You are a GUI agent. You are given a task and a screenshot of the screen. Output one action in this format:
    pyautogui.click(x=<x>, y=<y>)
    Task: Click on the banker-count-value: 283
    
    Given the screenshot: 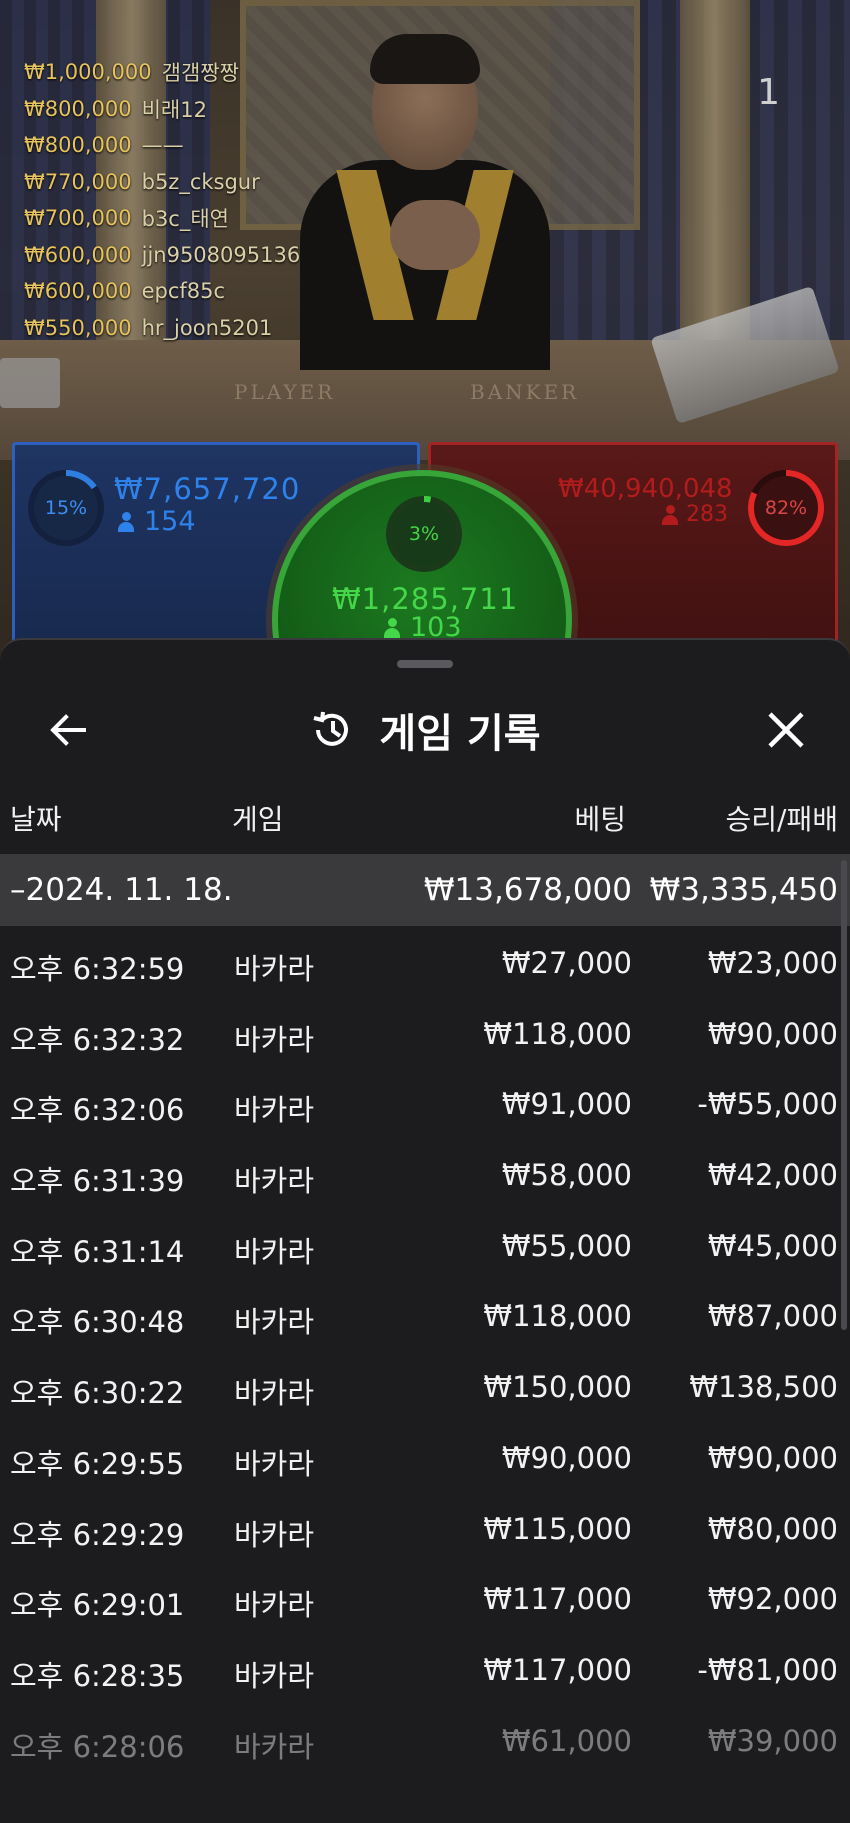 What is the action you would take?
    pyautogui.click(x=707, y=514)
    